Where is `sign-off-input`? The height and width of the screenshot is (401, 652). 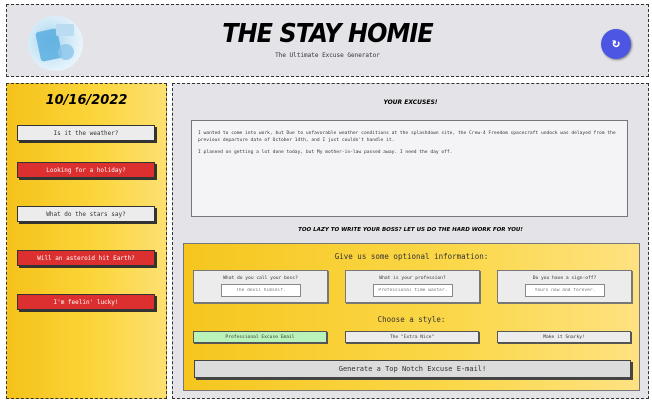 sign-off-input is located at coordinates (565, 290).